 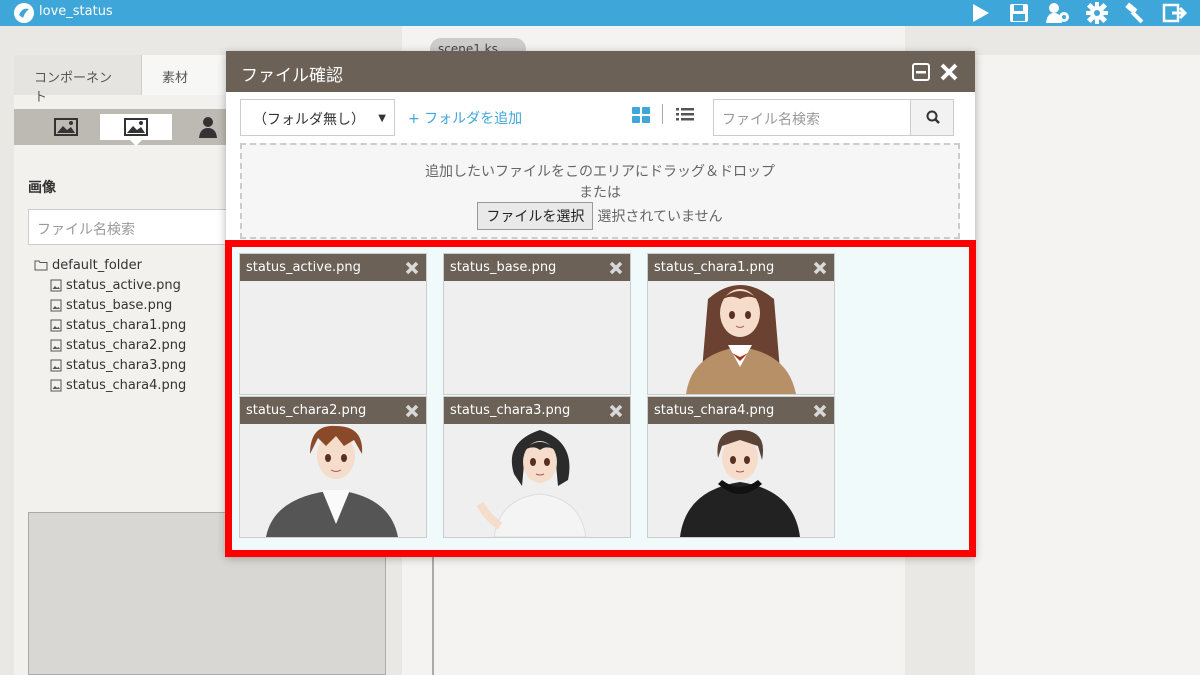 I want to click on file-name: status_chara3.png, so click(x=126, y=365).